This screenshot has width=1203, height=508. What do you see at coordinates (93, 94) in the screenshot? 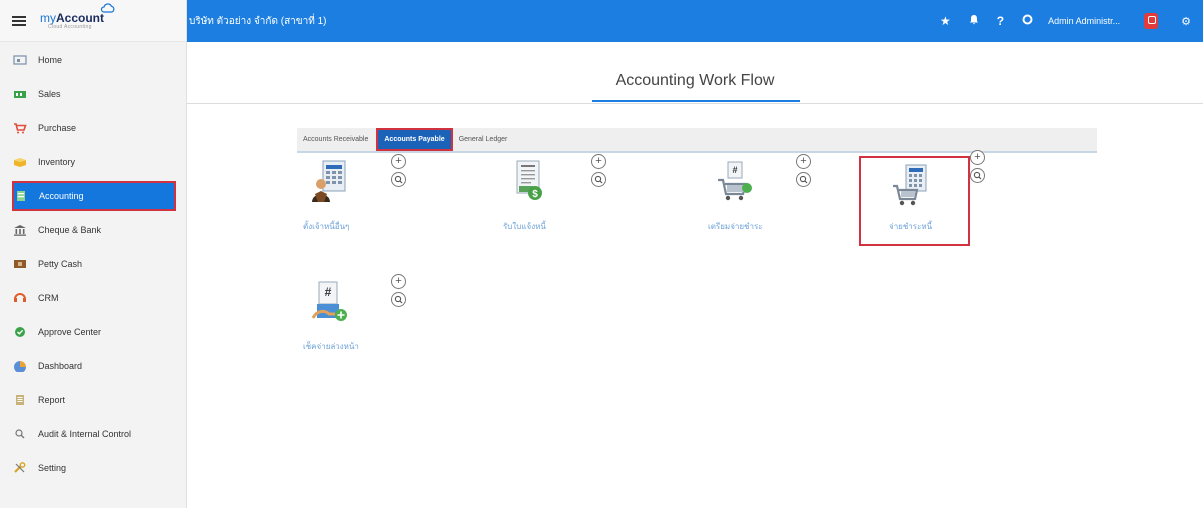
I see `sidebar-item-sales: Sales` at bounding box center [93, 94].